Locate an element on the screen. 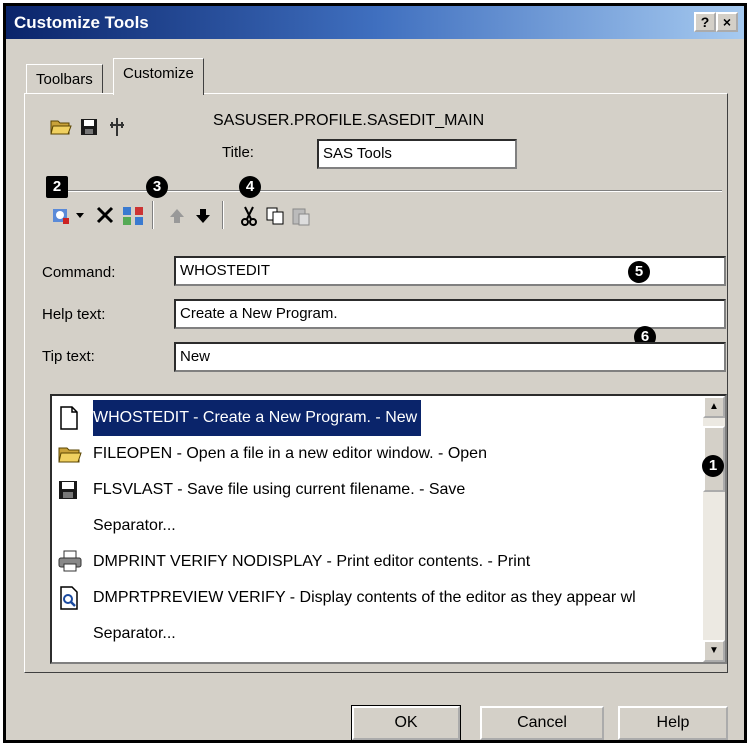  move-down-icon is located at coordinates (203, 216).